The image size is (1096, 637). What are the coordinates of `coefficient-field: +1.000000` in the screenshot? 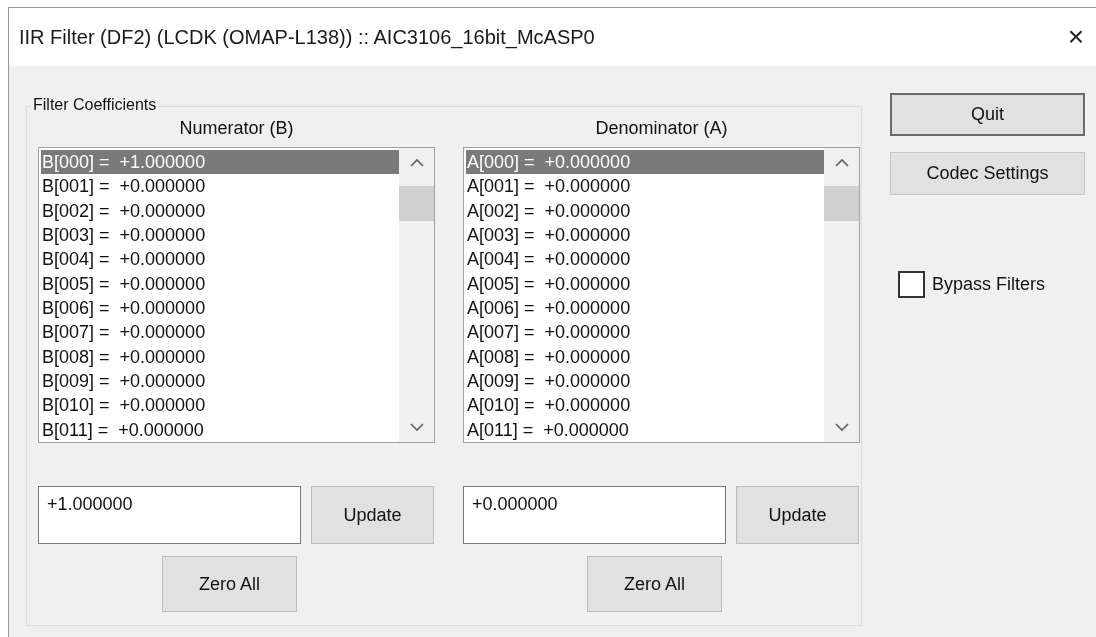 It's located at (169, 515).